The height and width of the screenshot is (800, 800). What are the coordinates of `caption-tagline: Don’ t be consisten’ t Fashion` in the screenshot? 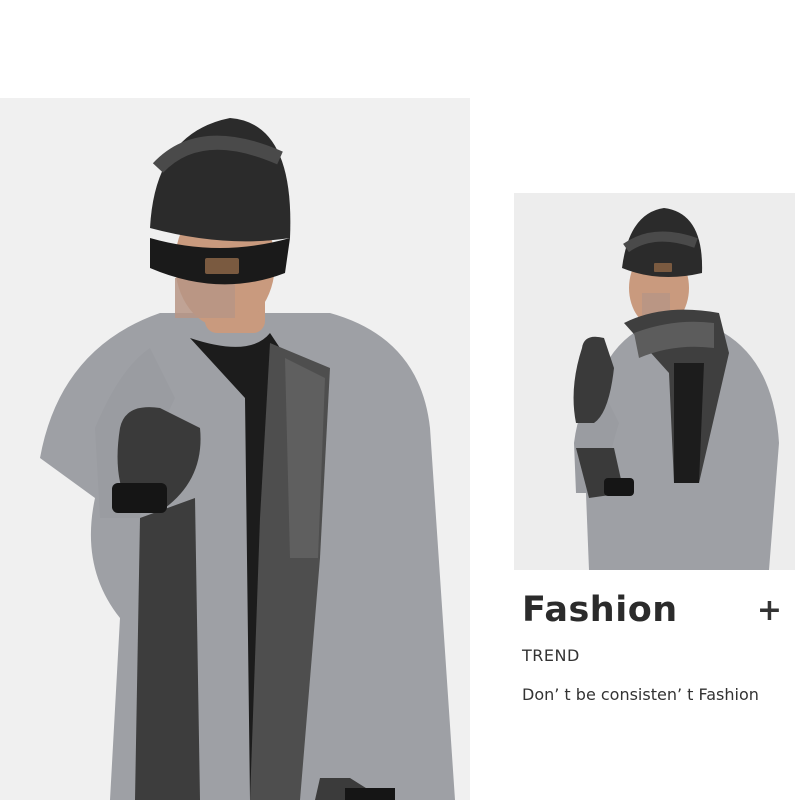 It's located at (640, 694).